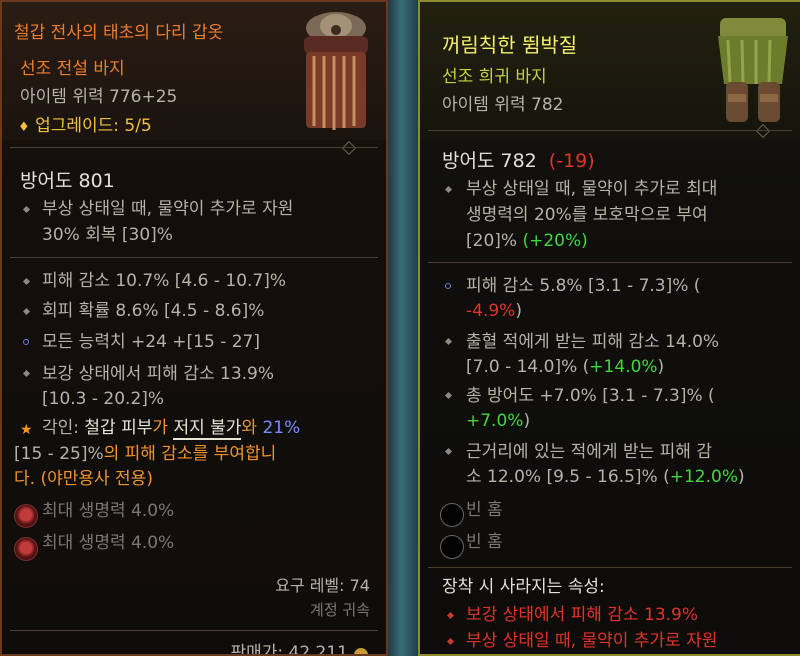 This screenshot has width=800, height=656. Describe the element at coordinates (119, 33) in the screenshot. I see `item-name: 철갑 전사의 태초의 다리 갑옷` at that location.